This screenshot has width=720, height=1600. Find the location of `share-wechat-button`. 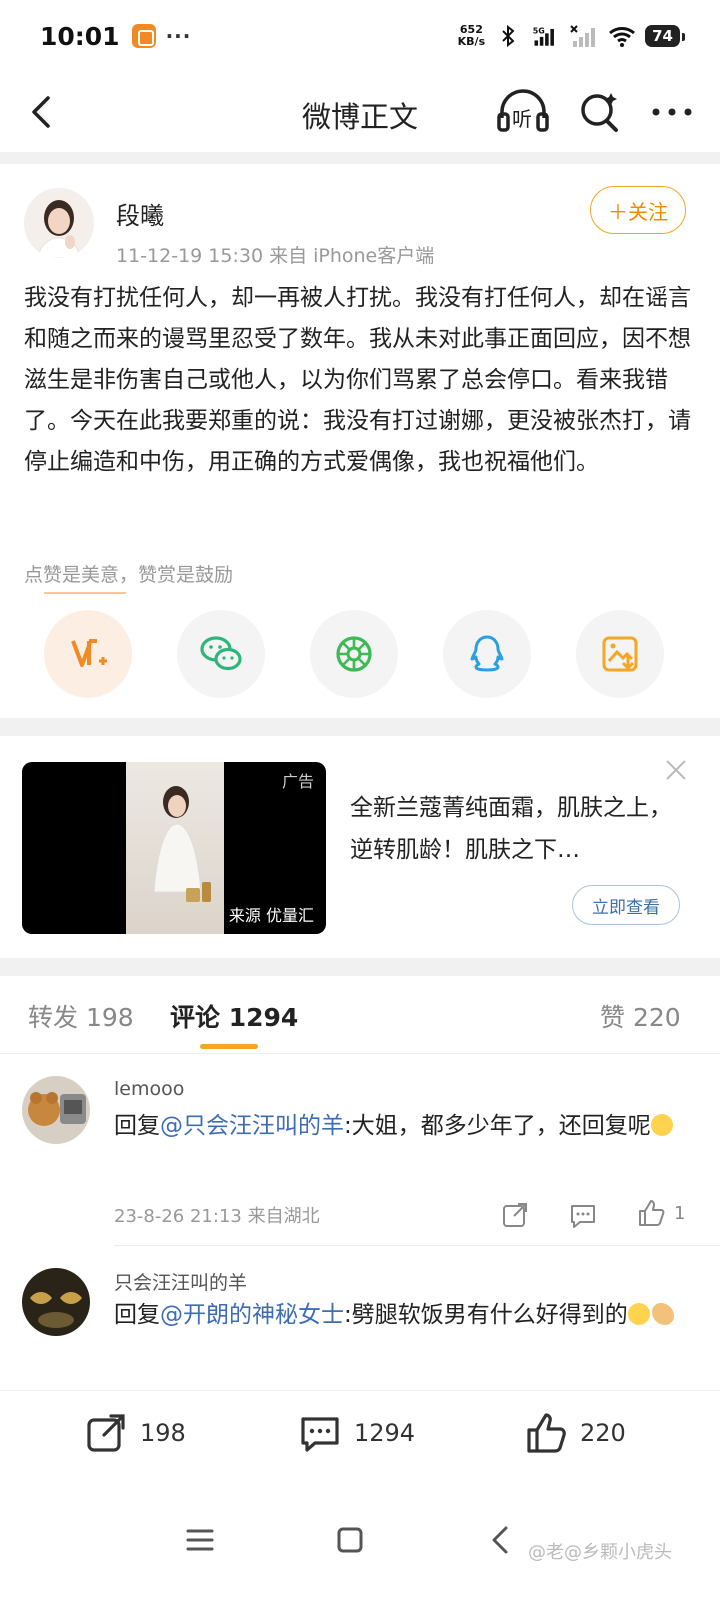

share-wechat-button is located at coordinates (221, 654).